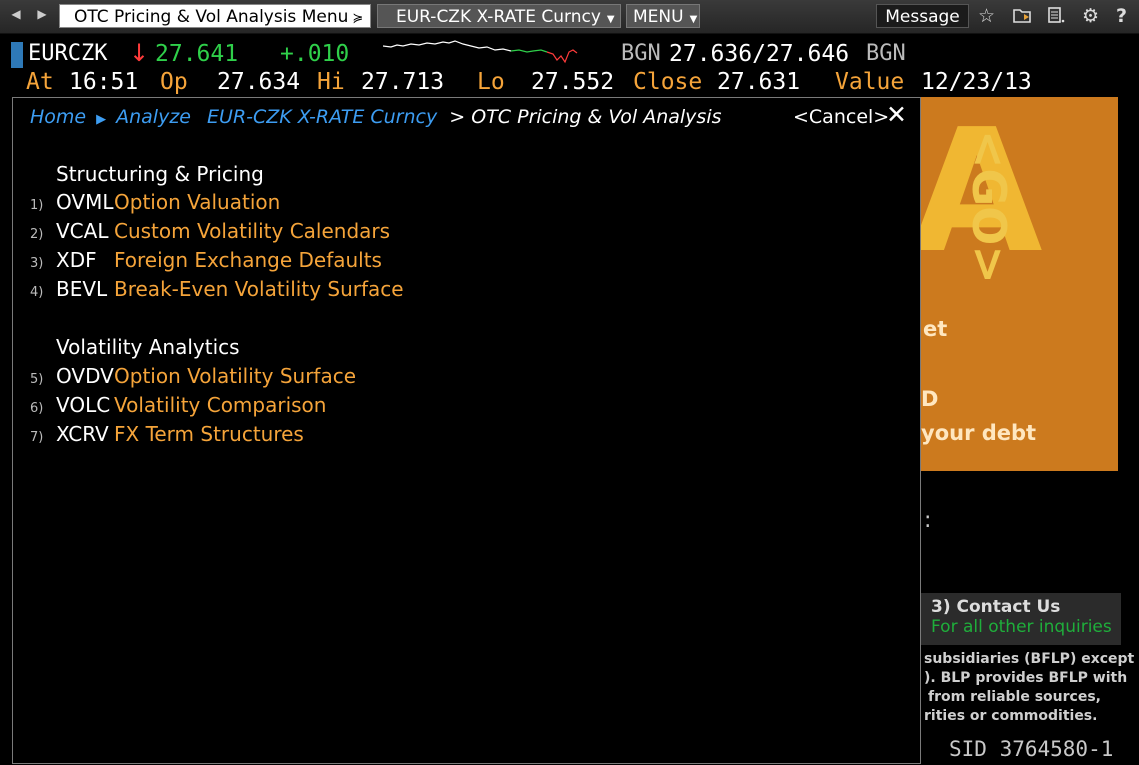  What do you see at coordinates (807, 54) in the screenshot?
I see `ask-price: 27.646` at bounding box center [807, 54].